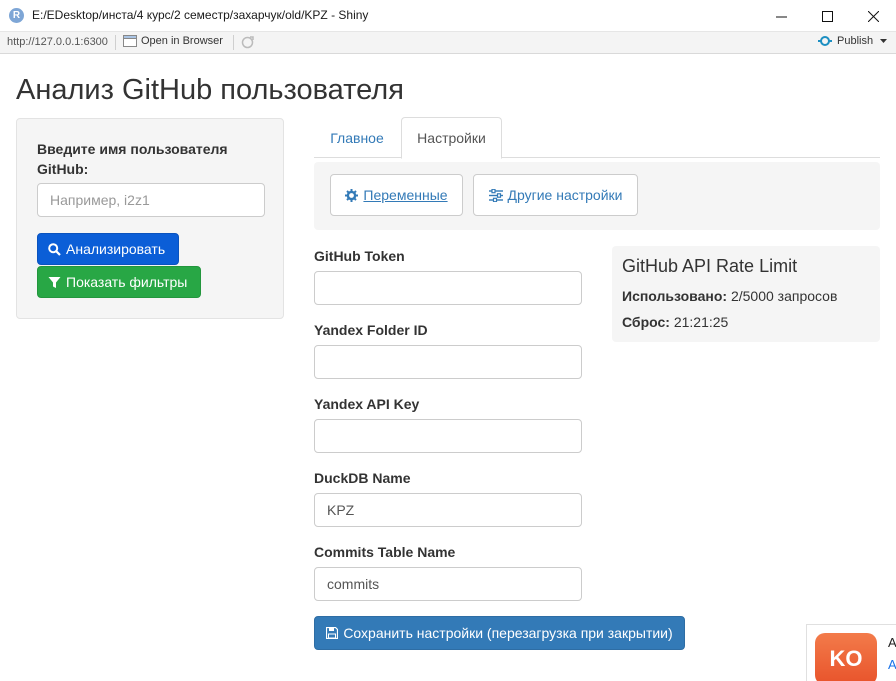  Describe the element at coordinates (448, 510) in the screenshot. I see `duckdb-name-input: KPZ` at that location.